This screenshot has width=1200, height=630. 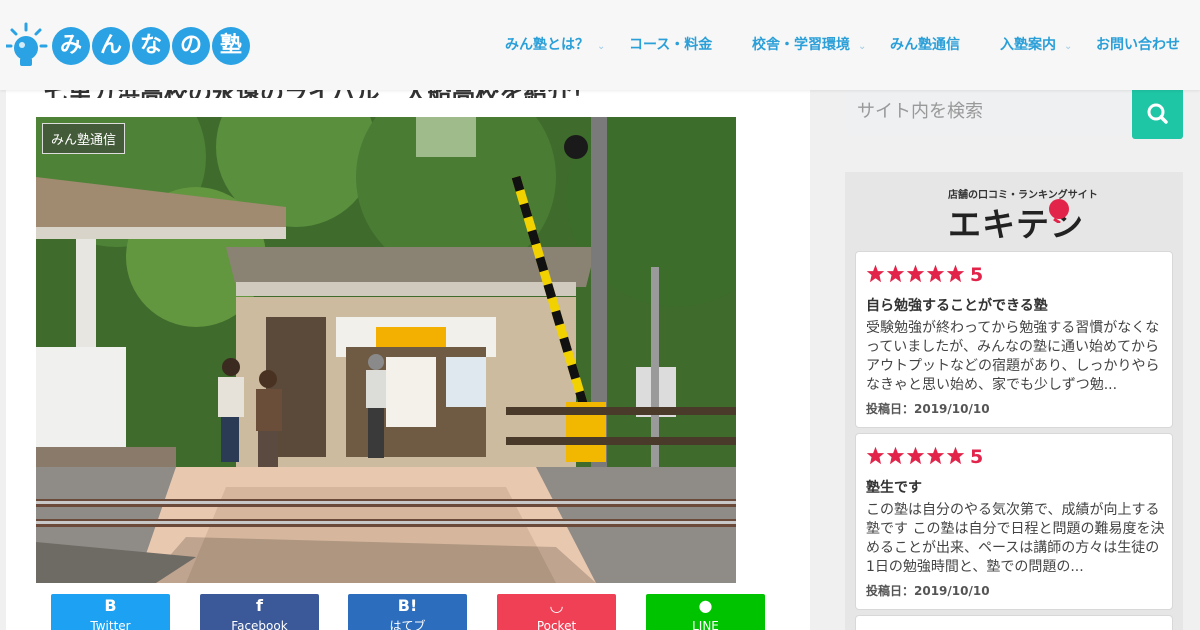 I want to click on nav-item-label: みん塾通信, so click(x=925, y=45).